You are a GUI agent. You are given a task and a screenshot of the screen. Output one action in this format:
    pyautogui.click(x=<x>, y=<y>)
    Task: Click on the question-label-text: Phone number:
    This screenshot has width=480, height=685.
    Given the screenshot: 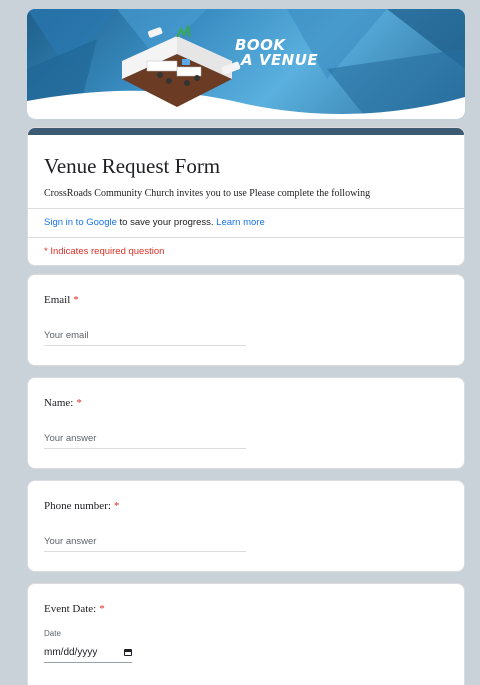 What is the action you would take?
    pyautogui.click(x=77, y=506)
    